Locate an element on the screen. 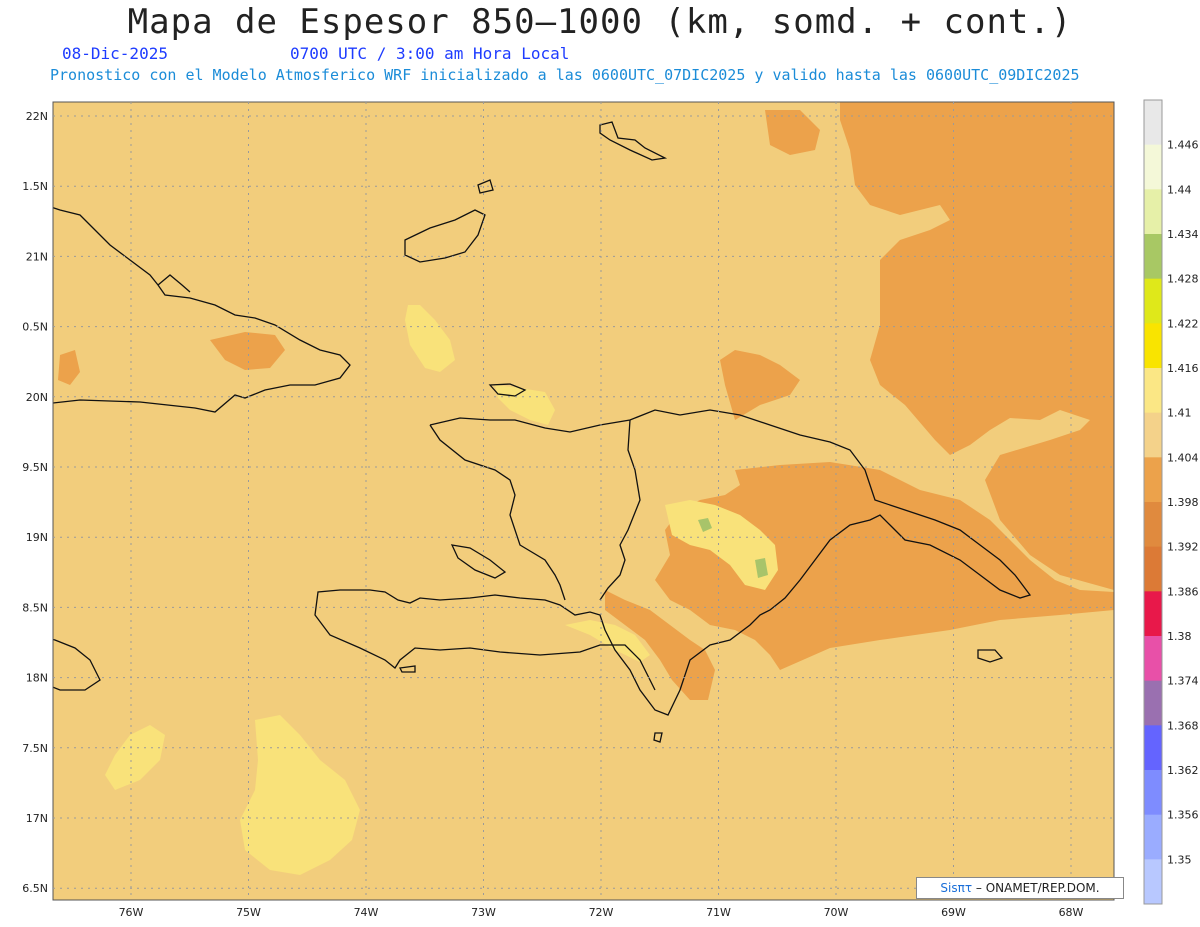  sispi-logo-text: Sisπτ is located at coordinates (956, 888).